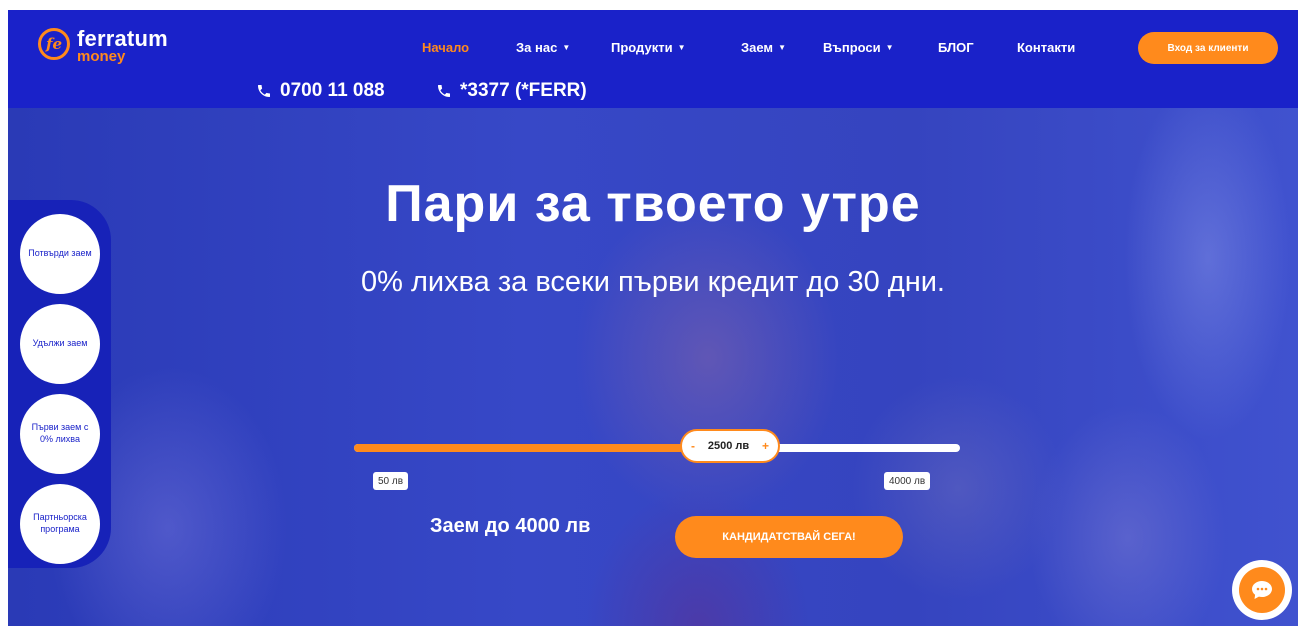  What do you see at coordinates (122, 38) in the screenshot?
I see `logo-name: ferratum` at bounding box center [122, 38].